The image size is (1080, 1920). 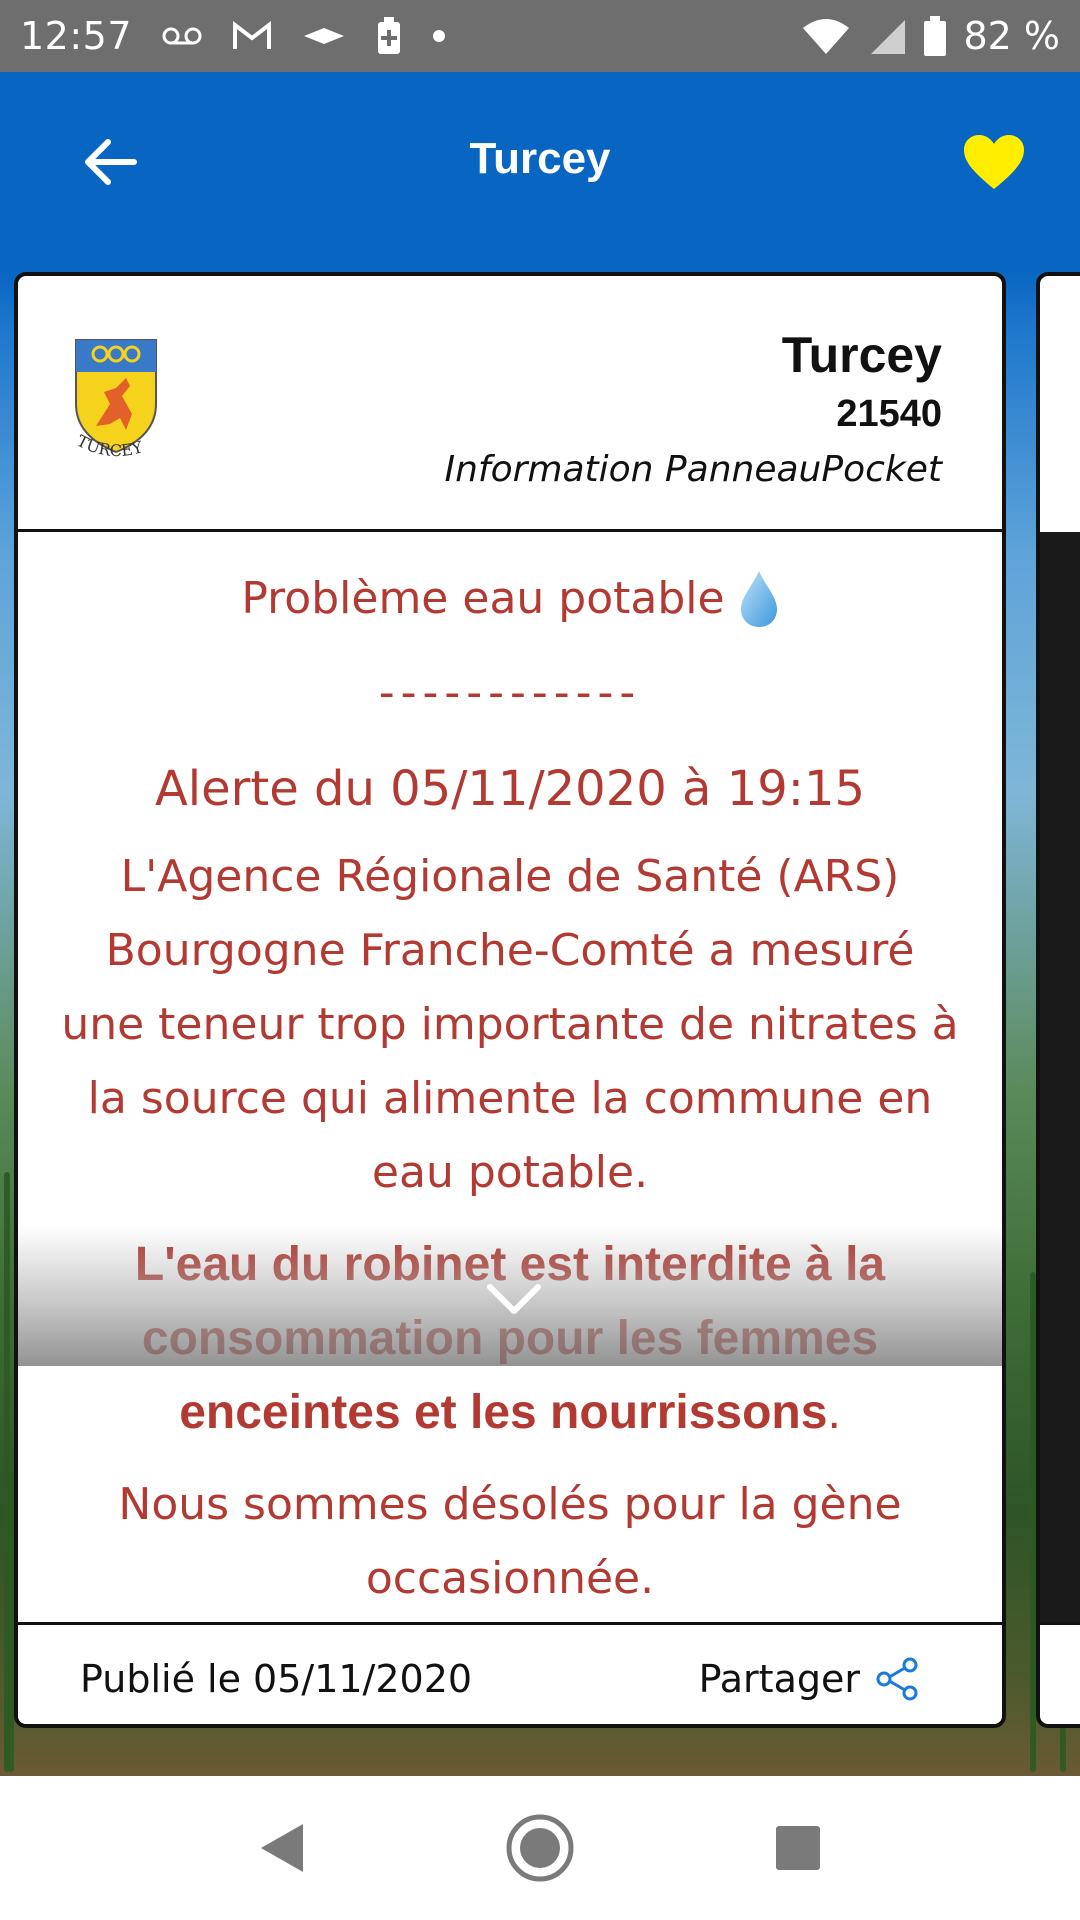 What do you see at coordinates (252, 36) in the screenshot?
I see `gmail-icon` at bounding box center [252, 36].